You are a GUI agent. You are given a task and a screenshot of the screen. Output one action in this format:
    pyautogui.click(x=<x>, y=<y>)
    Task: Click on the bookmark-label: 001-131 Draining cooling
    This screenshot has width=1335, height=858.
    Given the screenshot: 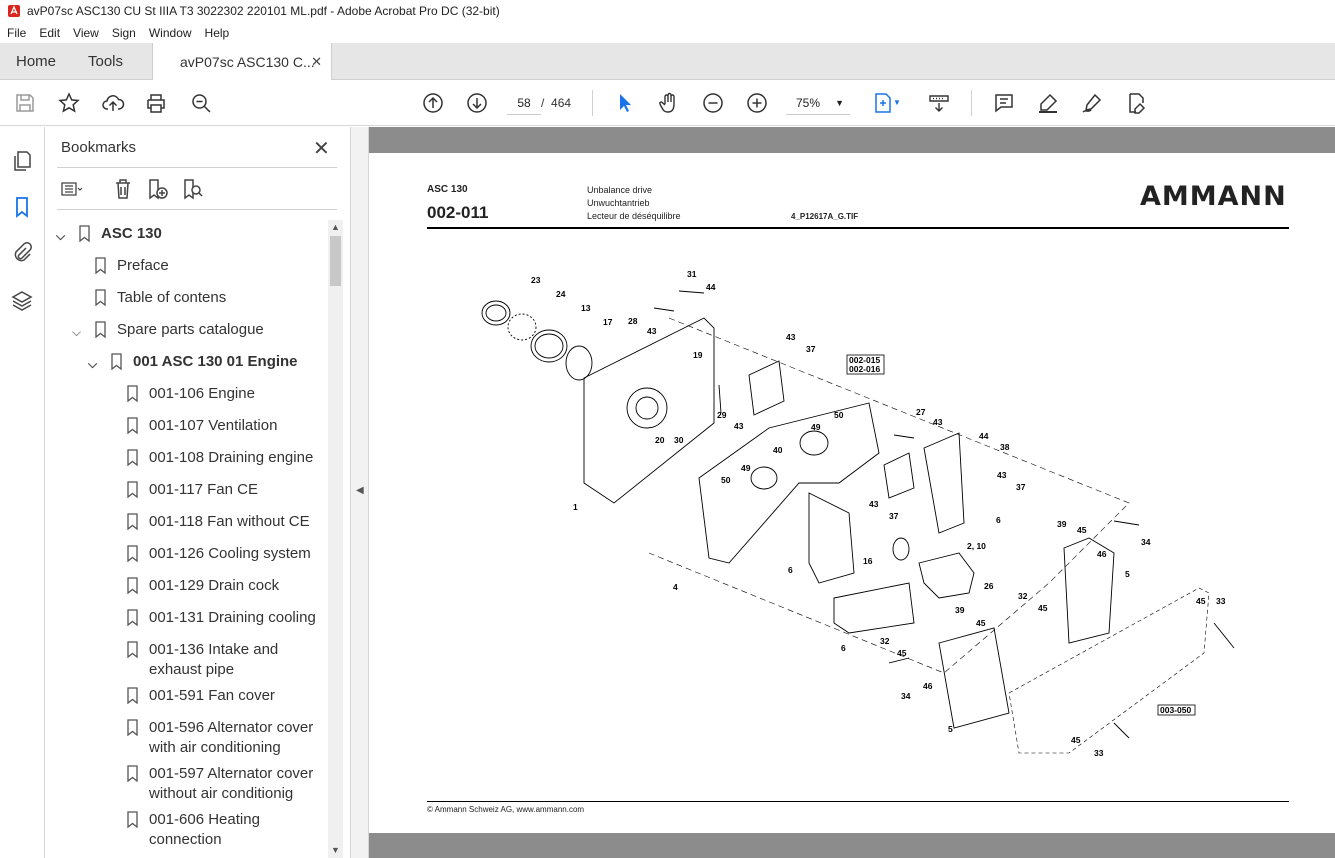 What is the action you would take?
    pyautogui.click(x=232, y=617)
    